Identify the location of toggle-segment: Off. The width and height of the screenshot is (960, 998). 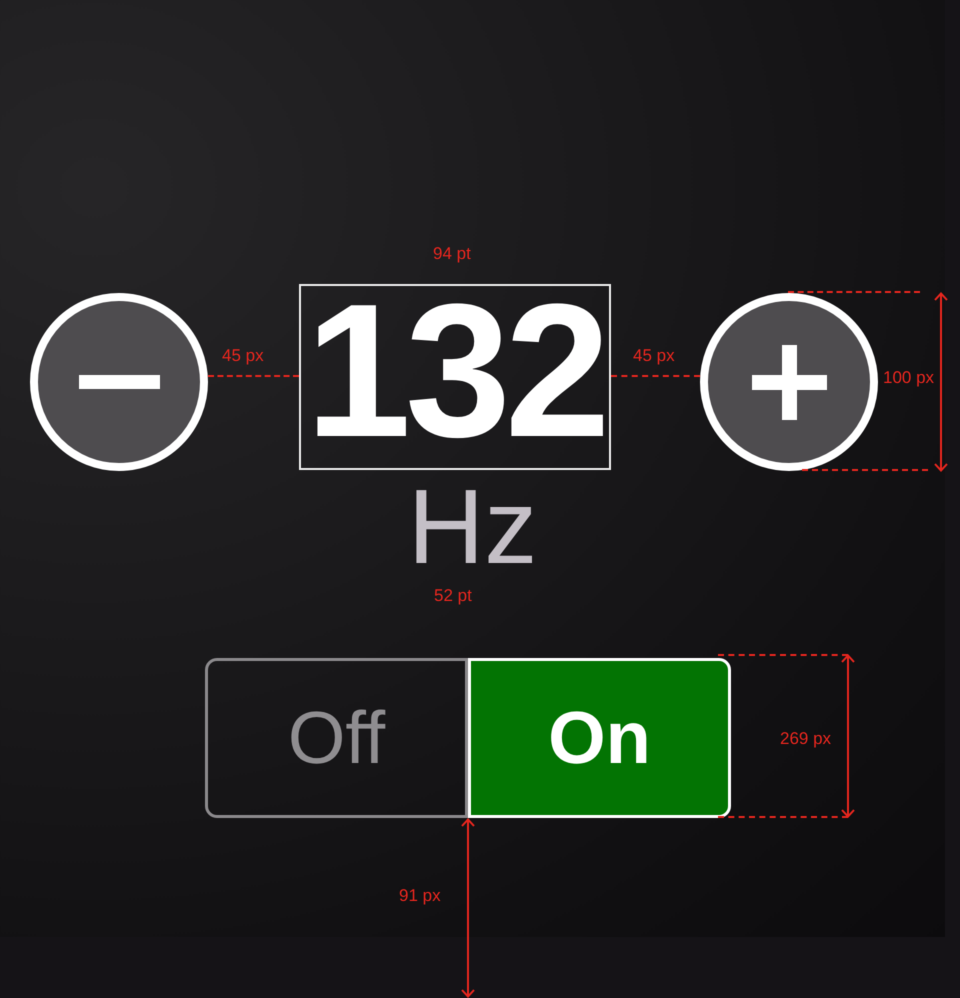
(336, 738).